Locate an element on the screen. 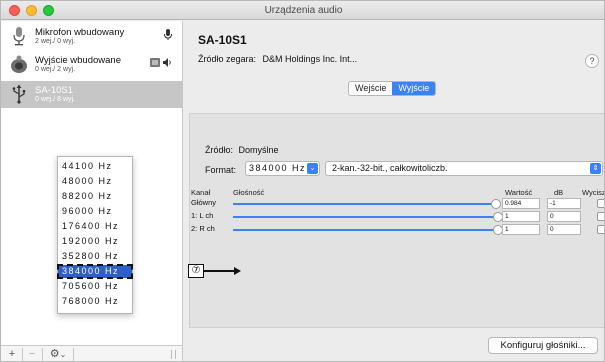 This screenshot has height=362, width=605. column-header-value: Wartość is located at coordinates (519, 192).